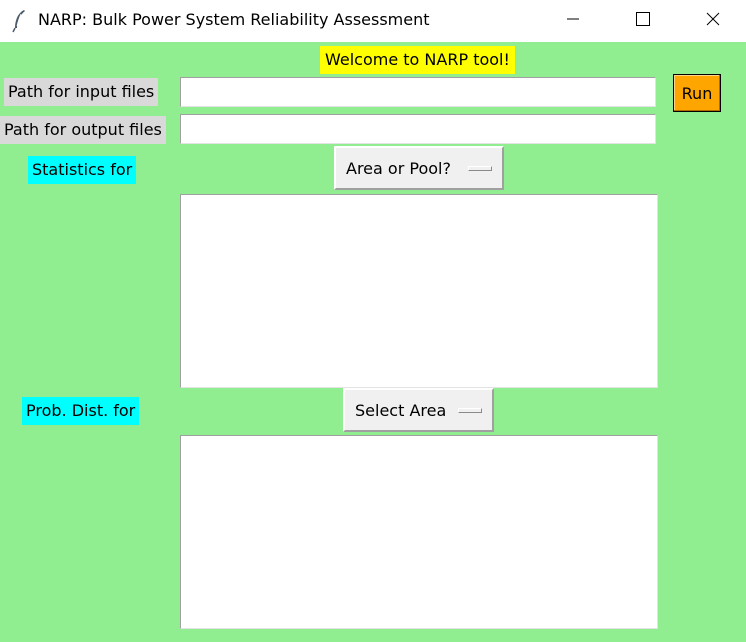  What do you see at coordinates (401, 410) in the screenshot?
I see `select-area-selected: Select Area` at bounding box center [401, 410].